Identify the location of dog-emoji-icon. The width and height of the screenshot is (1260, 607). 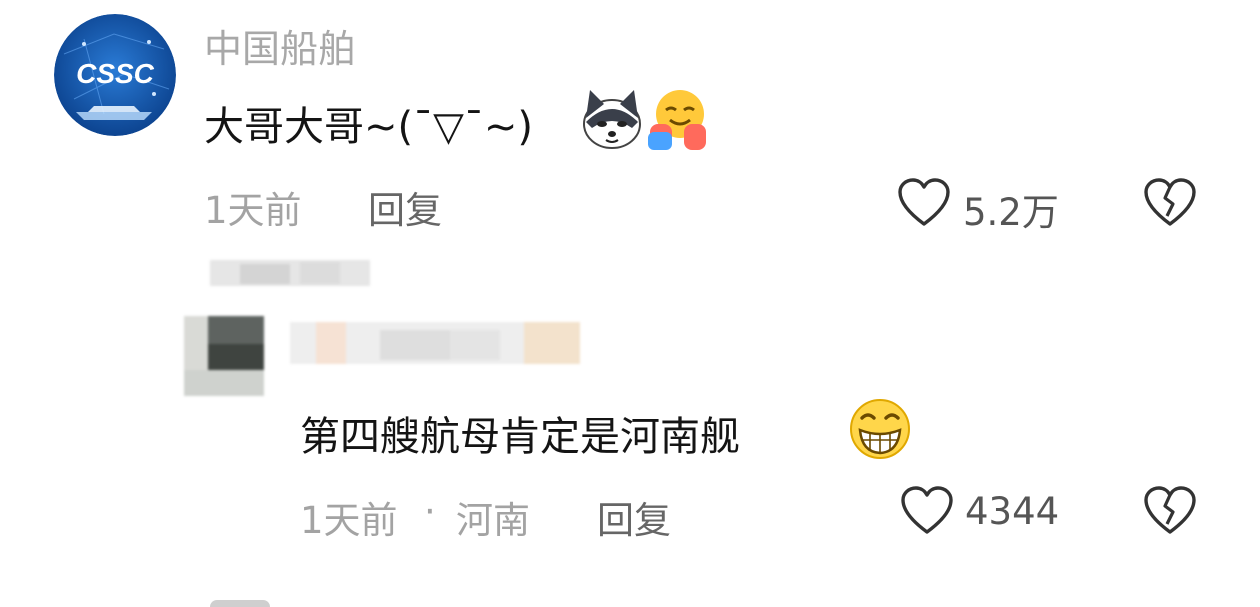
(612, 119).